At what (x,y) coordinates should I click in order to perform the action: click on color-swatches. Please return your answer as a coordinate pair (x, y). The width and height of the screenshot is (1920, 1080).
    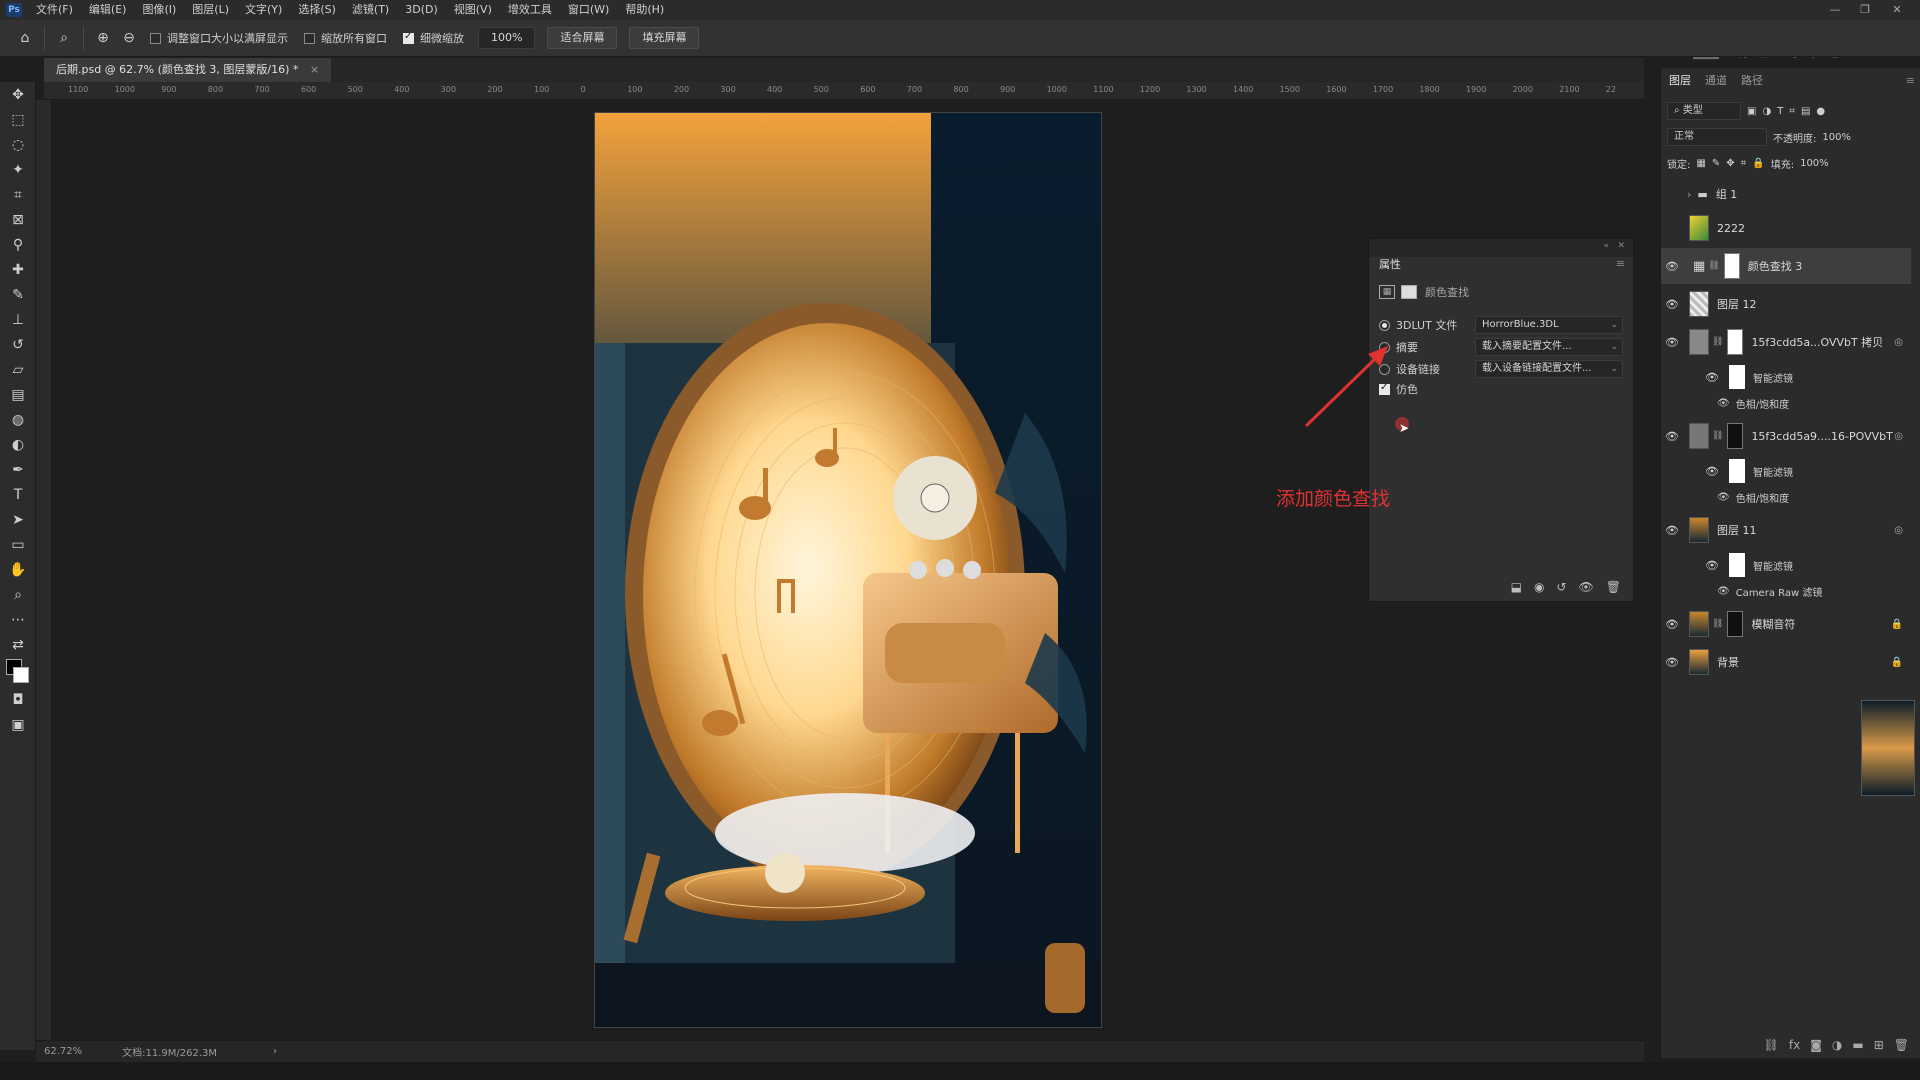
    Looking at the image, I should click on (18, 672).